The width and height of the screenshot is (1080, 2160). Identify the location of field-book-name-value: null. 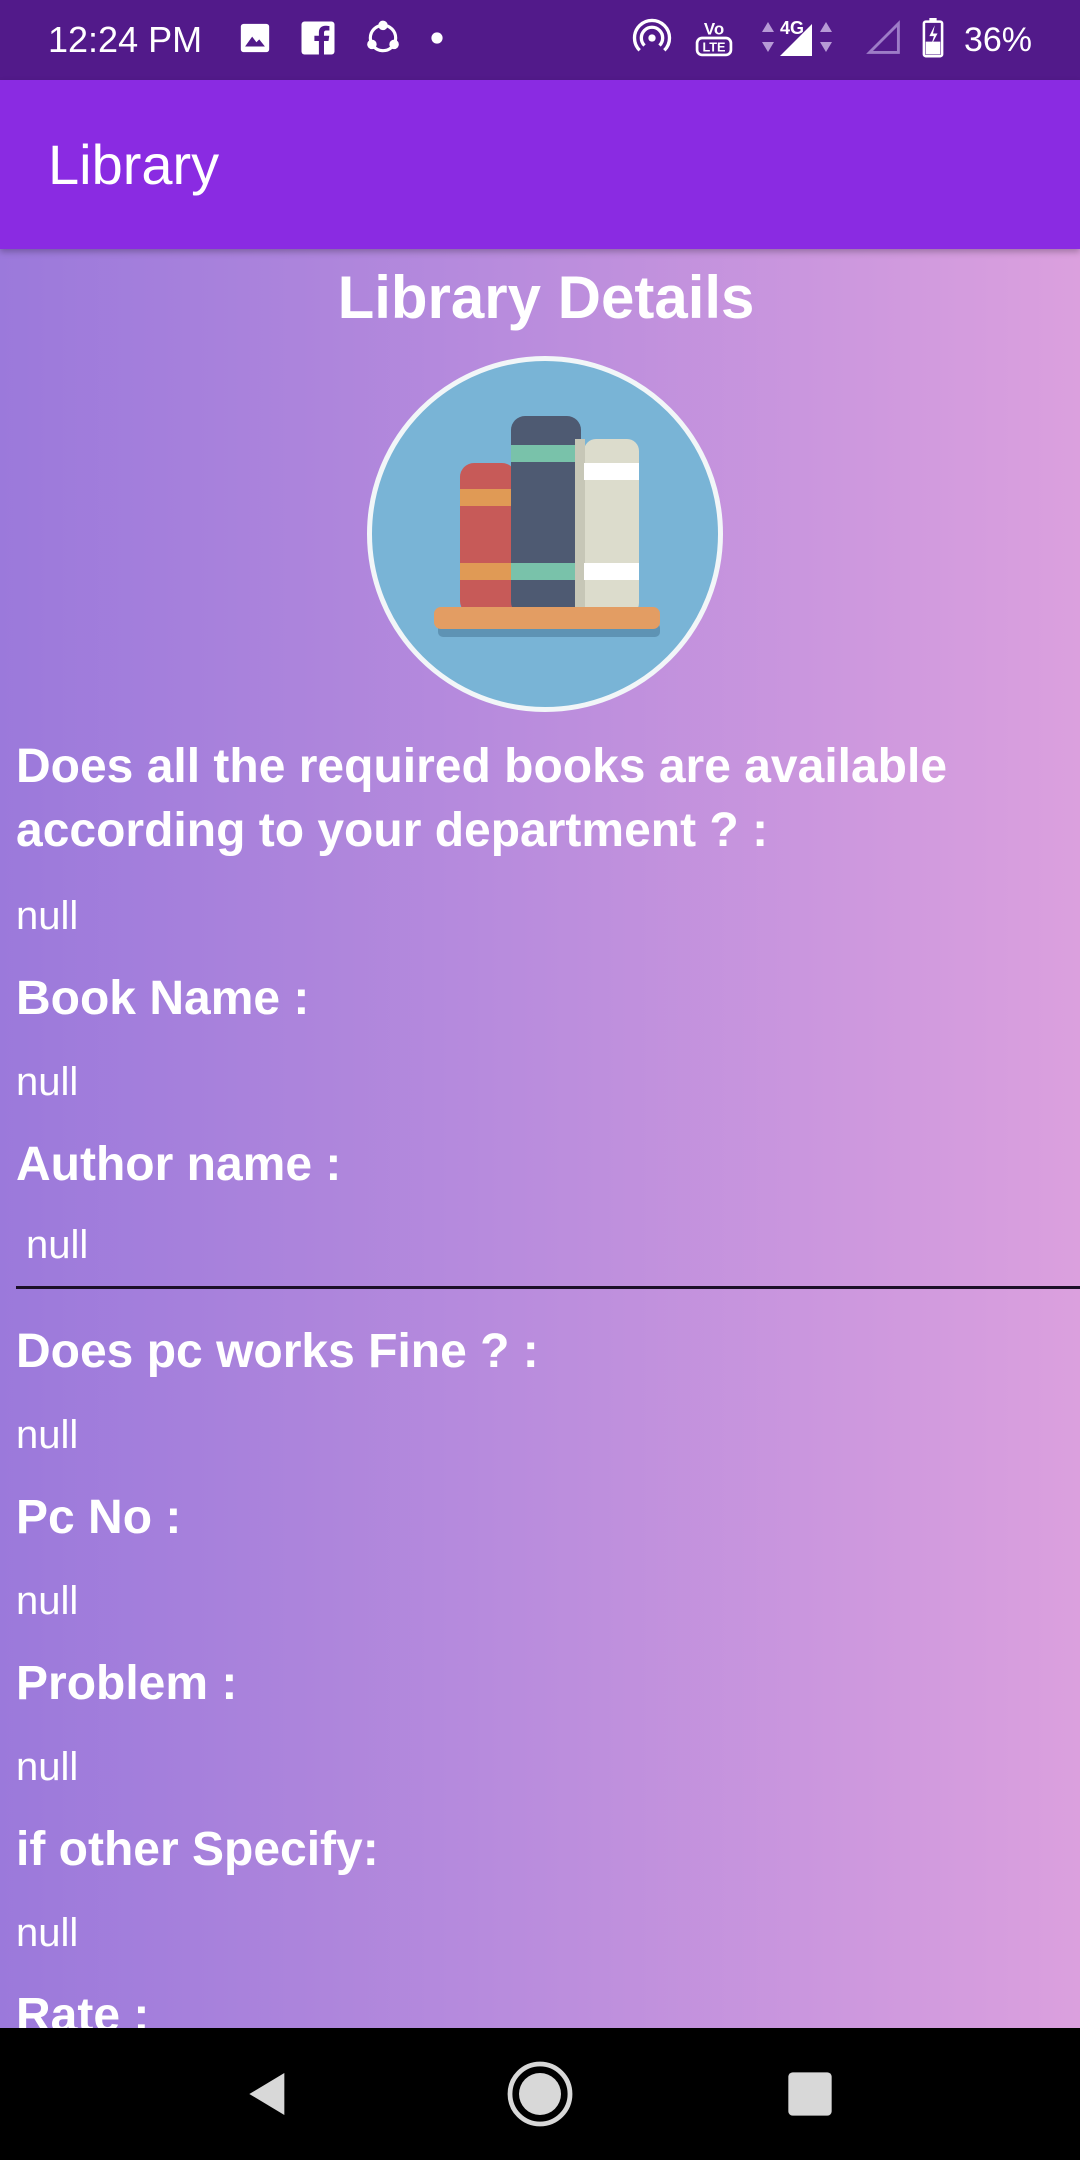
(548, 1082).